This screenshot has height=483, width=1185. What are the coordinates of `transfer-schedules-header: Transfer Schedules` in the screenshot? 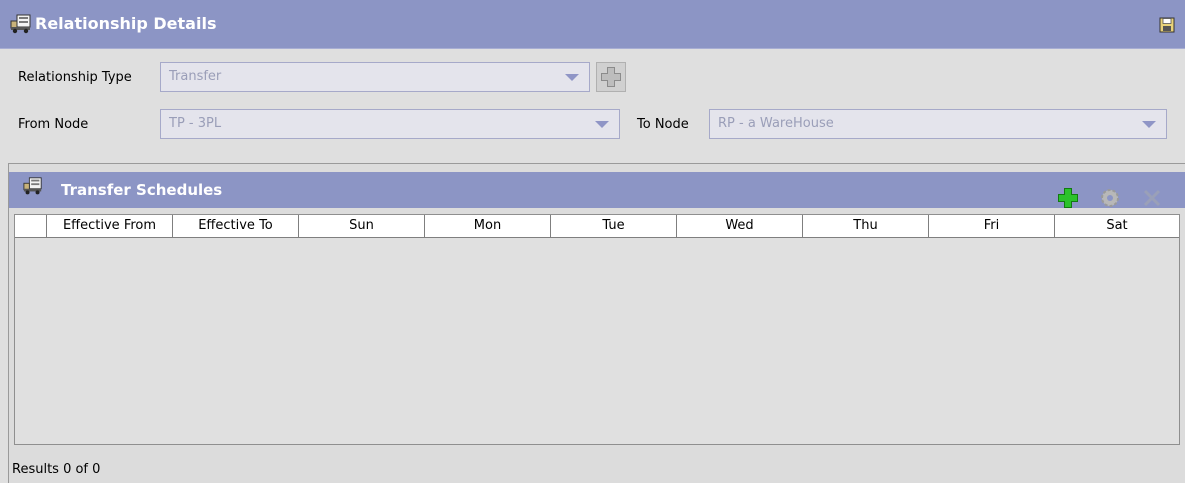 It's located at (597, 190).